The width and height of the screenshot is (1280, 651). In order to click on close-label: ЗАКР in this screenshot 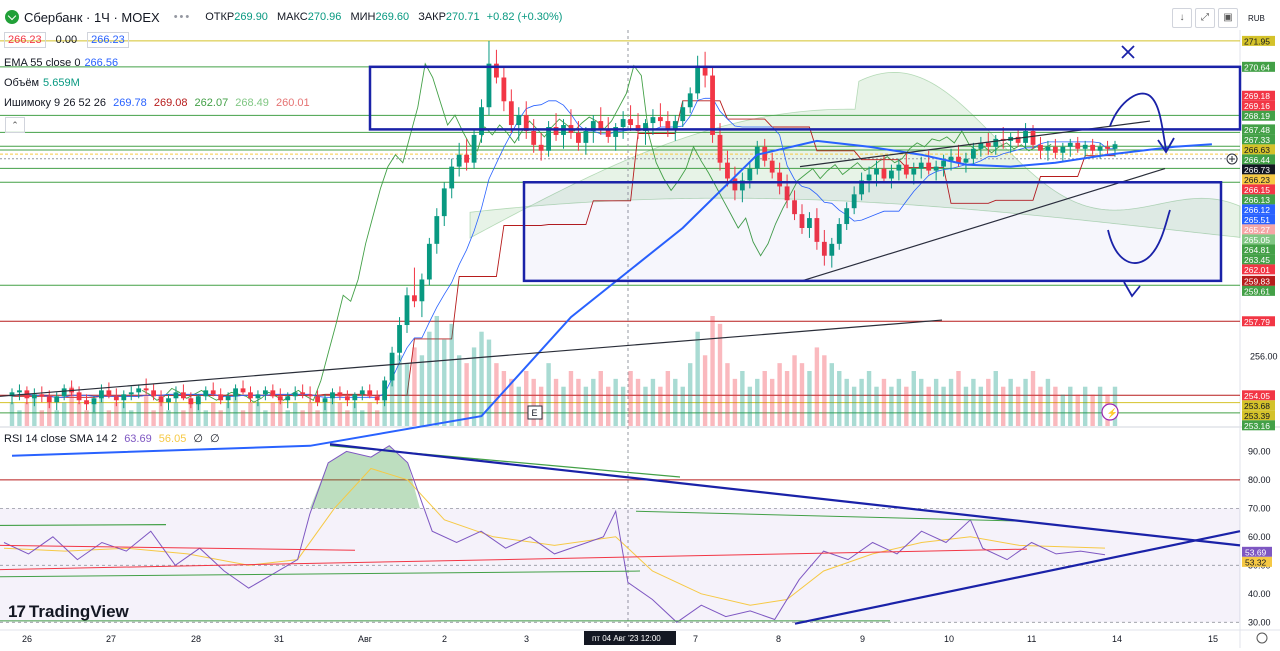, I will do `click(432, 17)`.